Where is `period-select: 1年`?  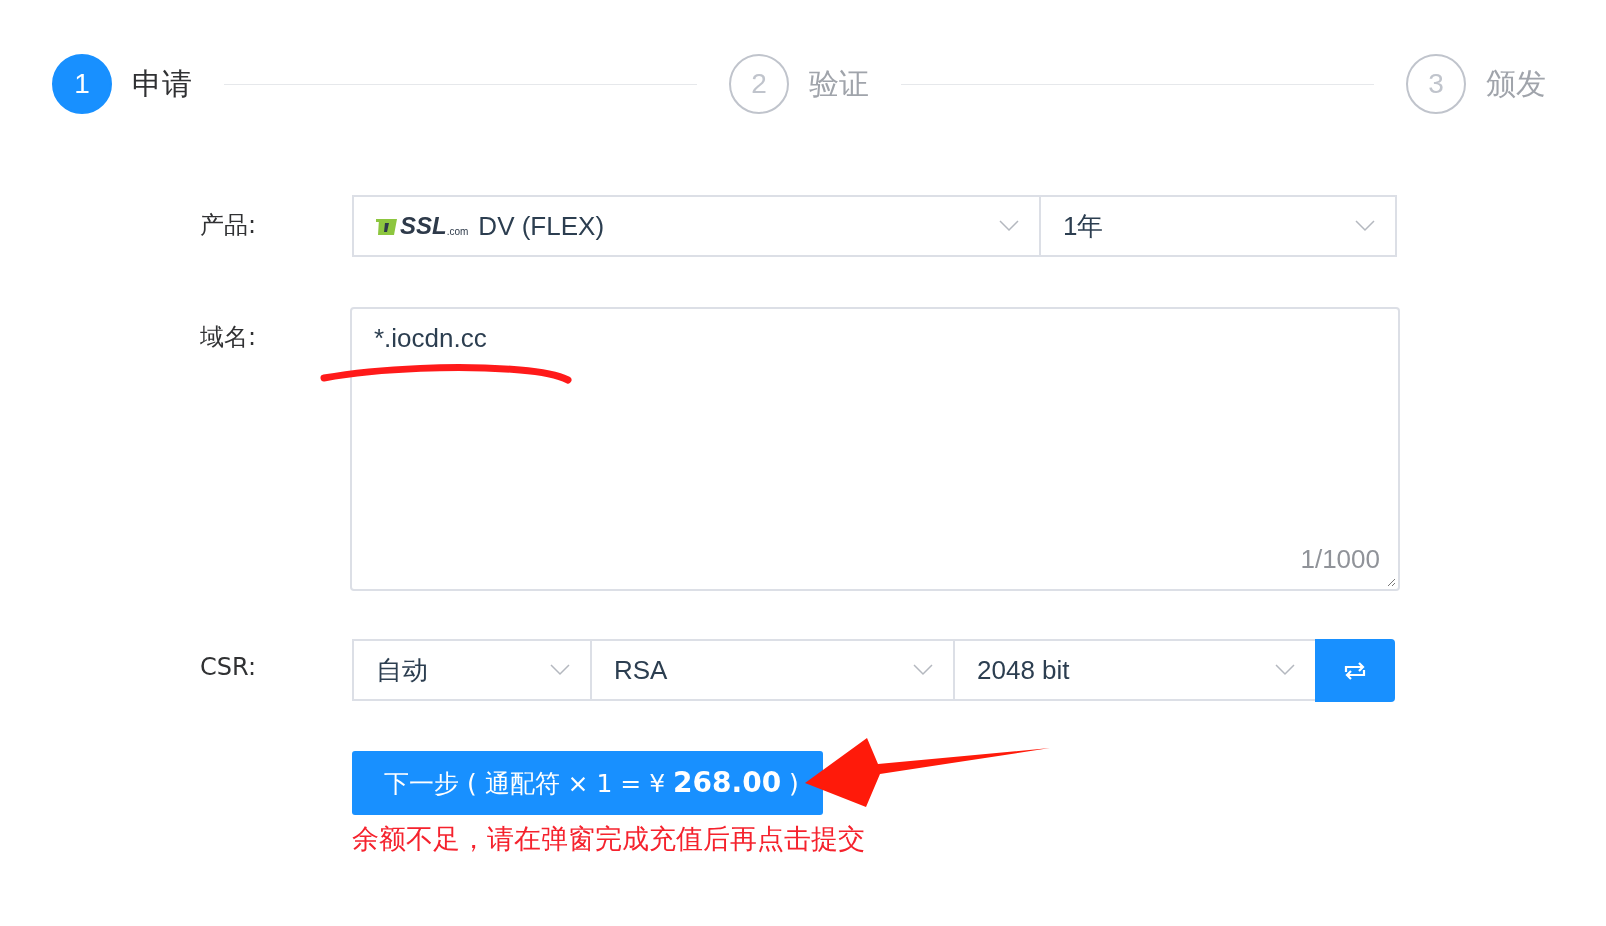 period-select: 1年 is located at coordinates (1218, 226).